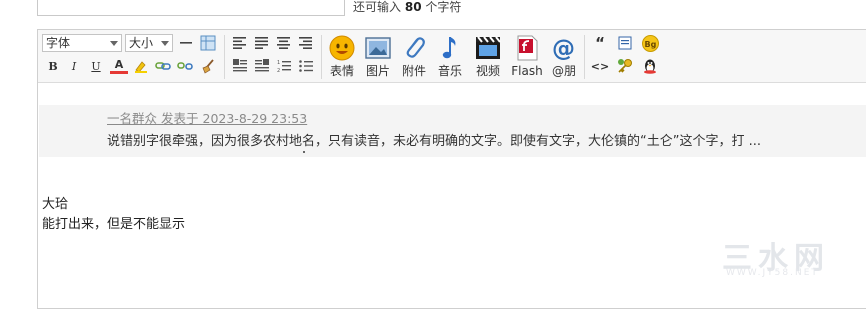  I want to click on align-left-button, so click(240, 43).